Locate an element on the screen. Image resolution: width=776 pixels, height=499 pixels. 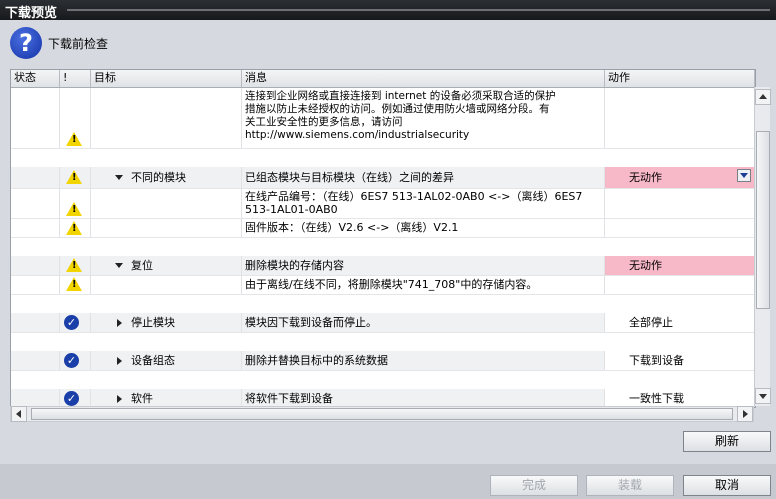
table-row-device-config: ✓ 设备组态 删除并替换目标中的系统数据 下载到设备 is located at coordinates (383, 361).